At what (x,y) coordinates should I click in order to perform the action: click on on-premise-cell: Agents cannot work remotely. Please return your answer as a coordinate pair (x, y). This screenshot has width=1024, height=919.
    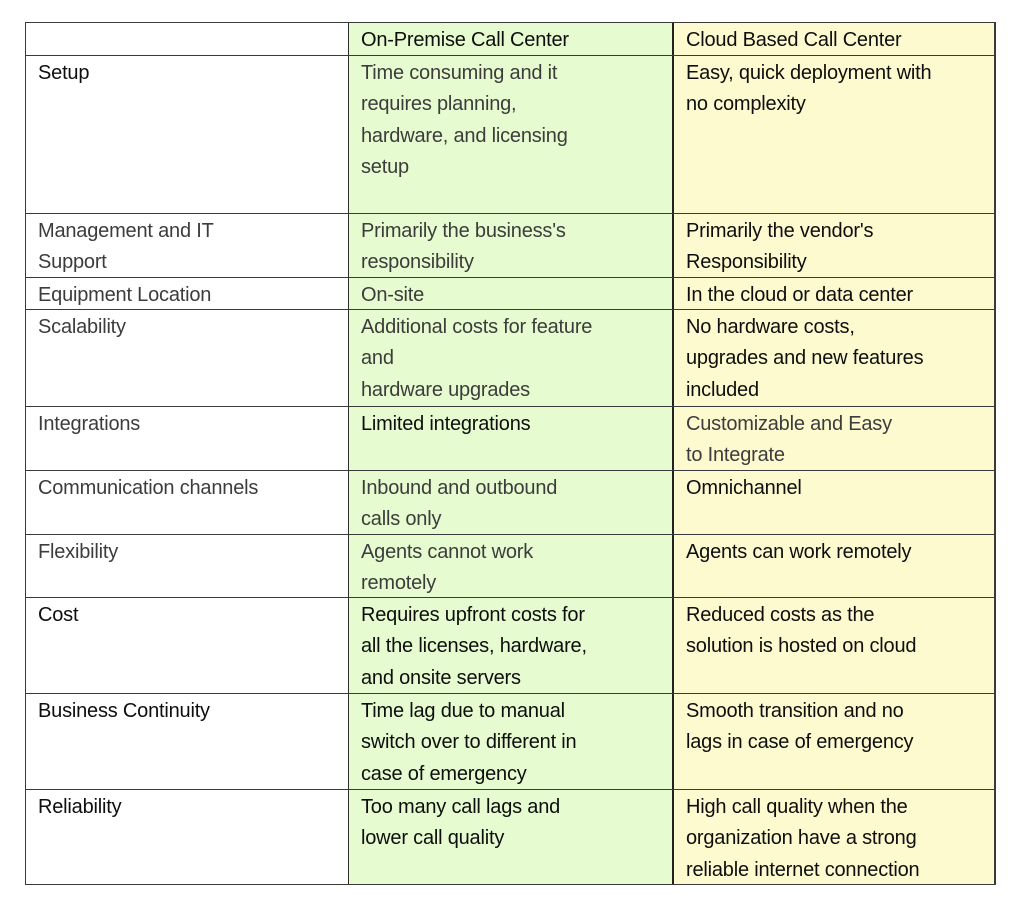
    Looking at the image, I should click on (510, 566).